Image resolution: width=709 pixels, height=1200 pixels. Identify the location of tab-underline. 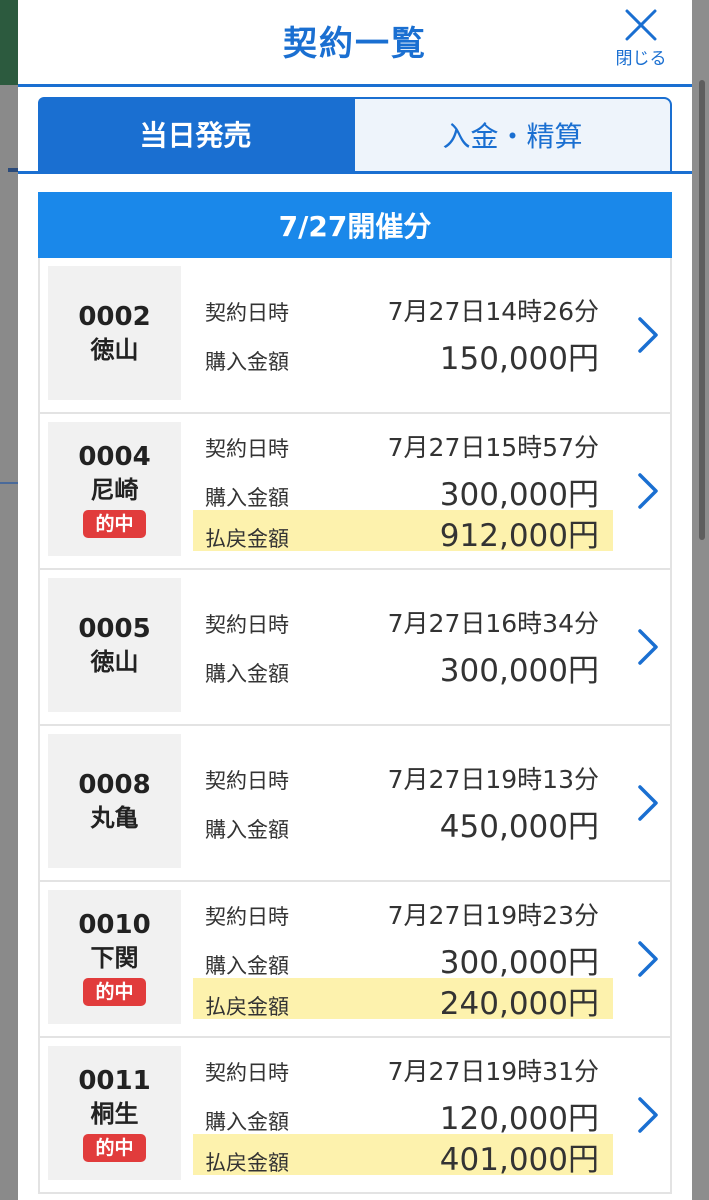
(355, 172).